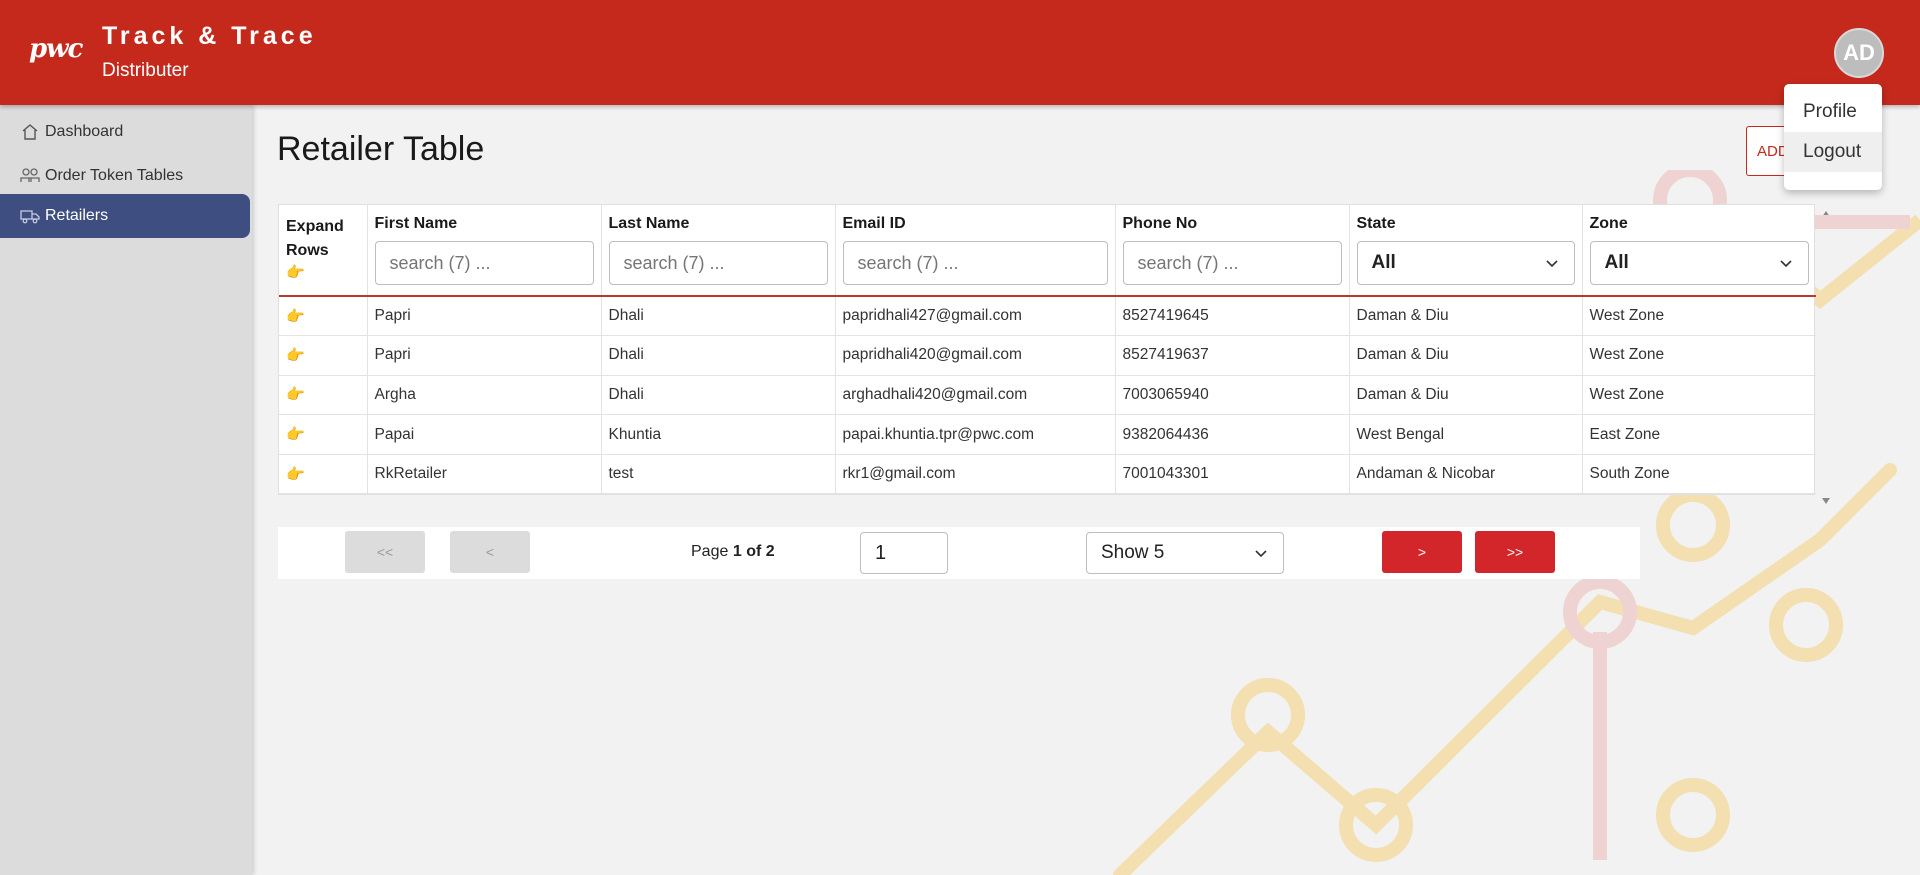 The width and height of the screenshot is (1920, 875). I want to click on cell-phone: 7003065940, so click(1232, 395).